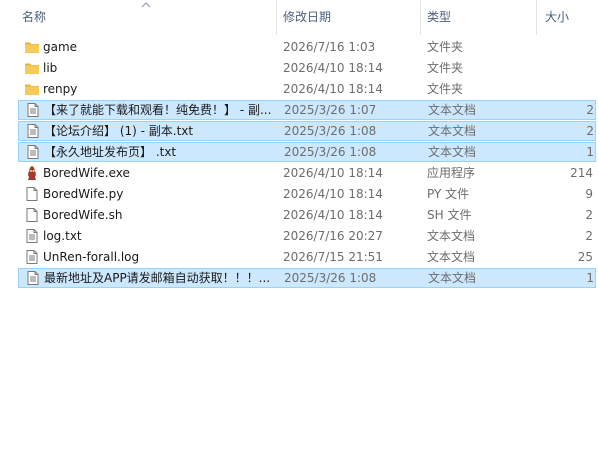 This screenshot has height=468, width=599. I want to click on file-name: lib, so click(50, 68).